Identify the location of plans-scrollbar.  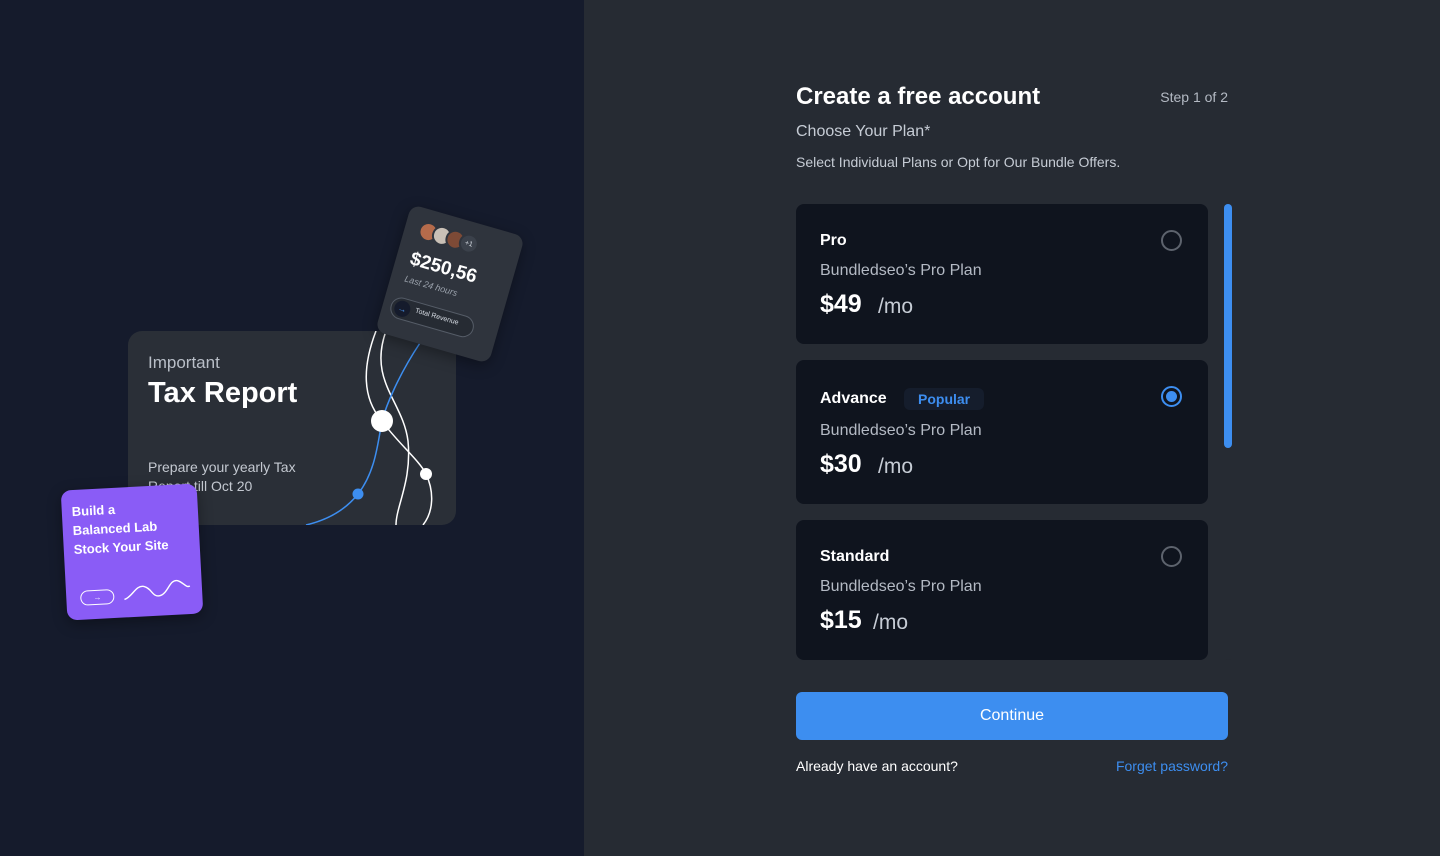
(1228, 432).